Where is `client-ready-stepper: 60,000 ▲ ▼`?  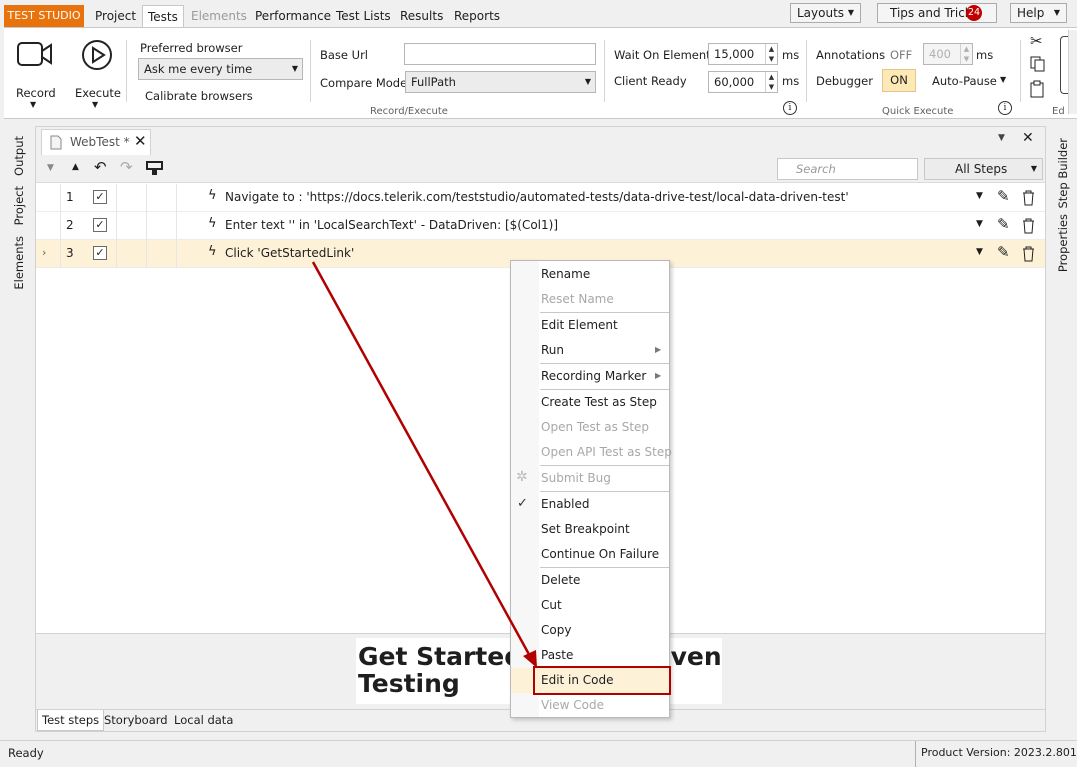 client-ready-stepper: 60,000 ▲ ▼ is located at coordinates (743, 82).